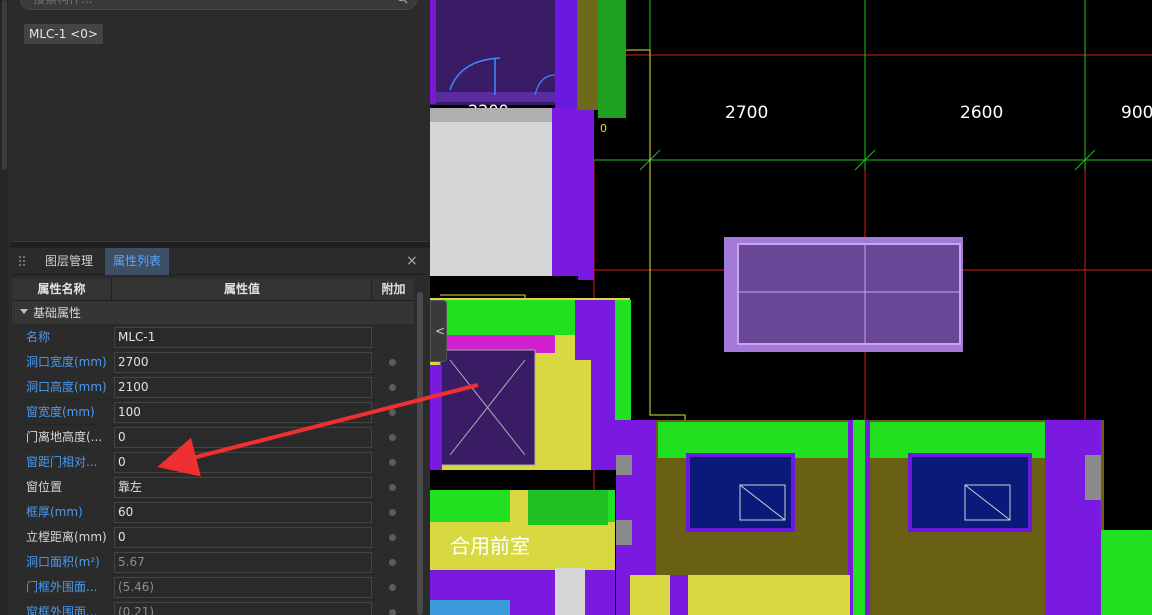 The height and width of the screenshot is (615, 1152). Describe the element at coordinates (44, 487) in the screenshot. I see `prop-name: 窗位置` at that location.